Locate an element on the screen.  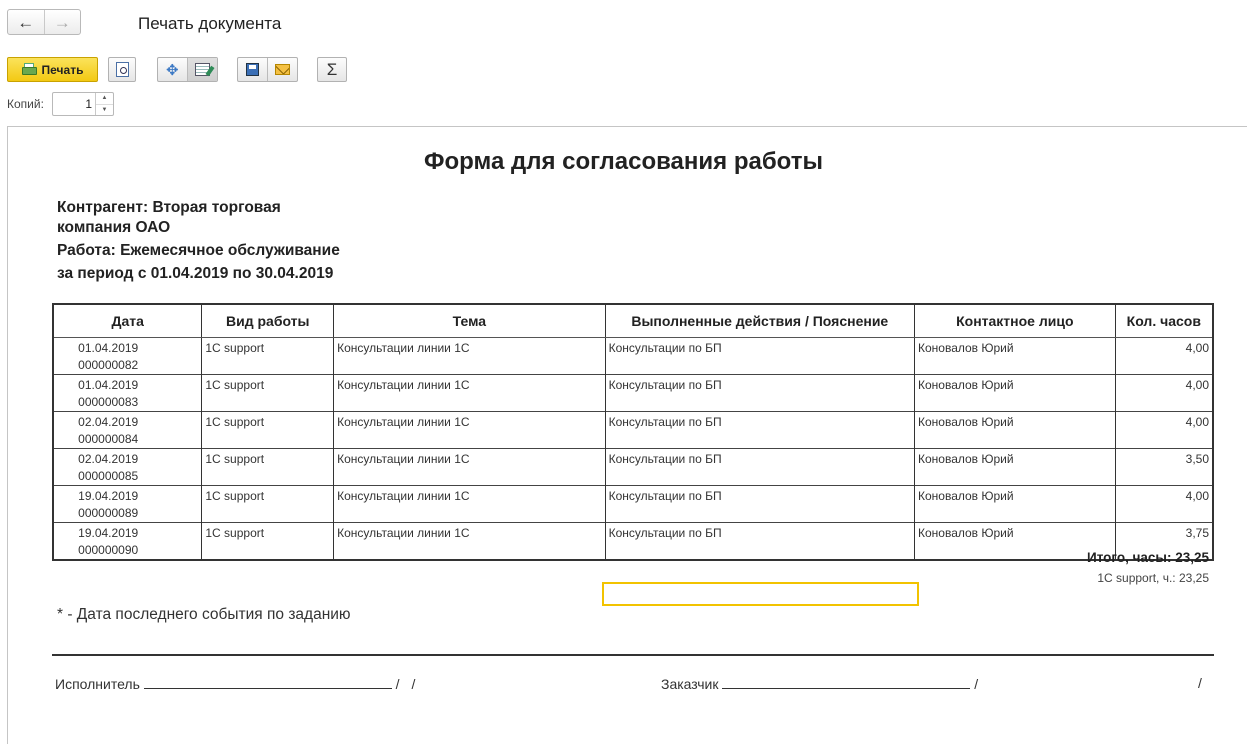
copies-field: ▲ ▼ is located at coordinates (83, 104).